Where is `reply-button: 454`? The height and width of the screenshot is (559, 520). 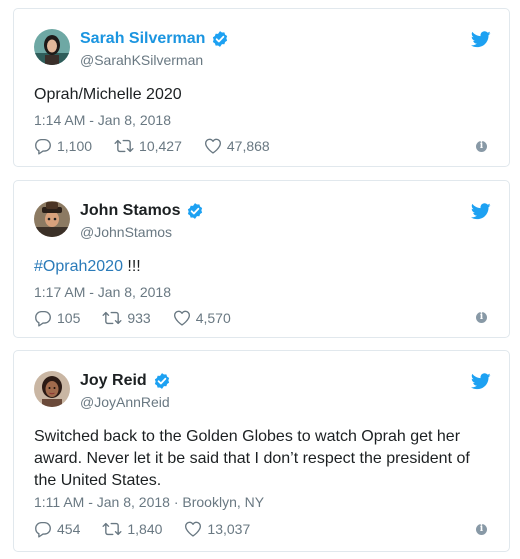 reply-button: 454 is located at coordinates (57, 529).